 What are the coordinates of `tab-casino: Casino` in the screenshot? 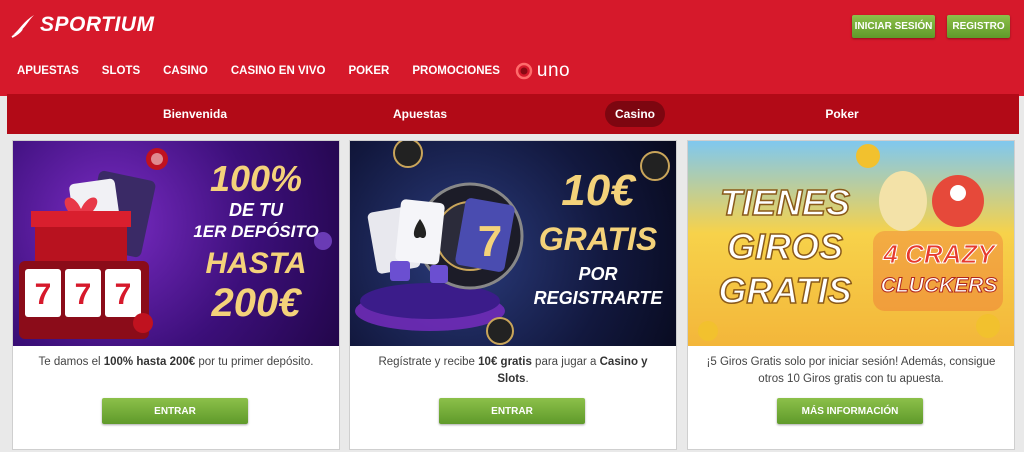 It's located at (635, 114).